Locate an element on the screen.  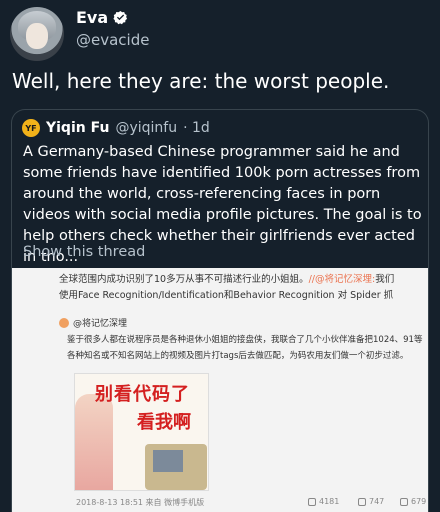
weibo-reposts: 4181 is located at coordinates (329, 501).